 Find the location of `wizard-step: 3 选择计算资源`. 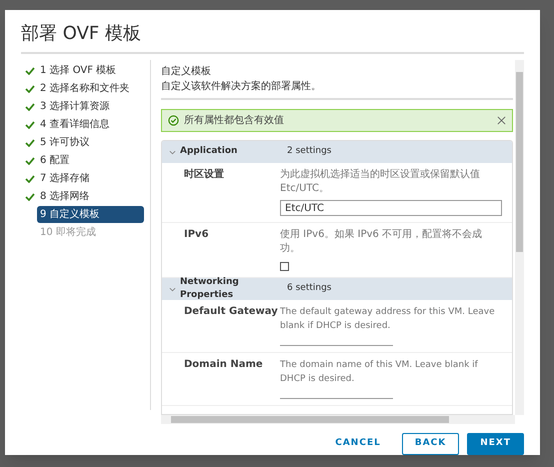

wizard-step: 3 选择计算资源 is located at coordinates (90, 106).